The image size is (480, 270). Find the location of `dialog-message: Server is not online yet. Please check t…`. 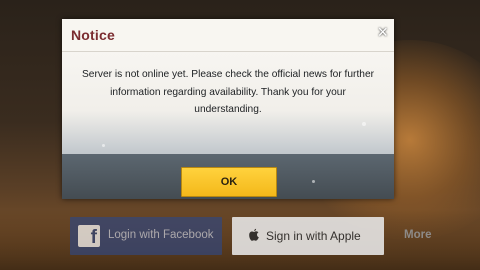

dialog-message: Server is not online yet. Please check t… is located at coordinates (228, 92).